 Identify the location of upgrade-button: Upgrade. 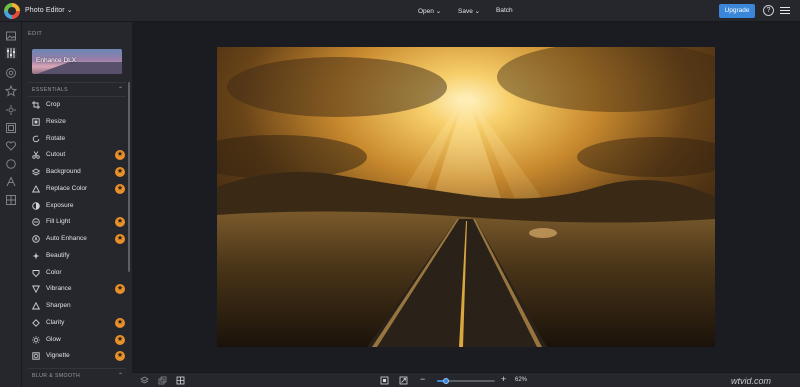
(737, 11).